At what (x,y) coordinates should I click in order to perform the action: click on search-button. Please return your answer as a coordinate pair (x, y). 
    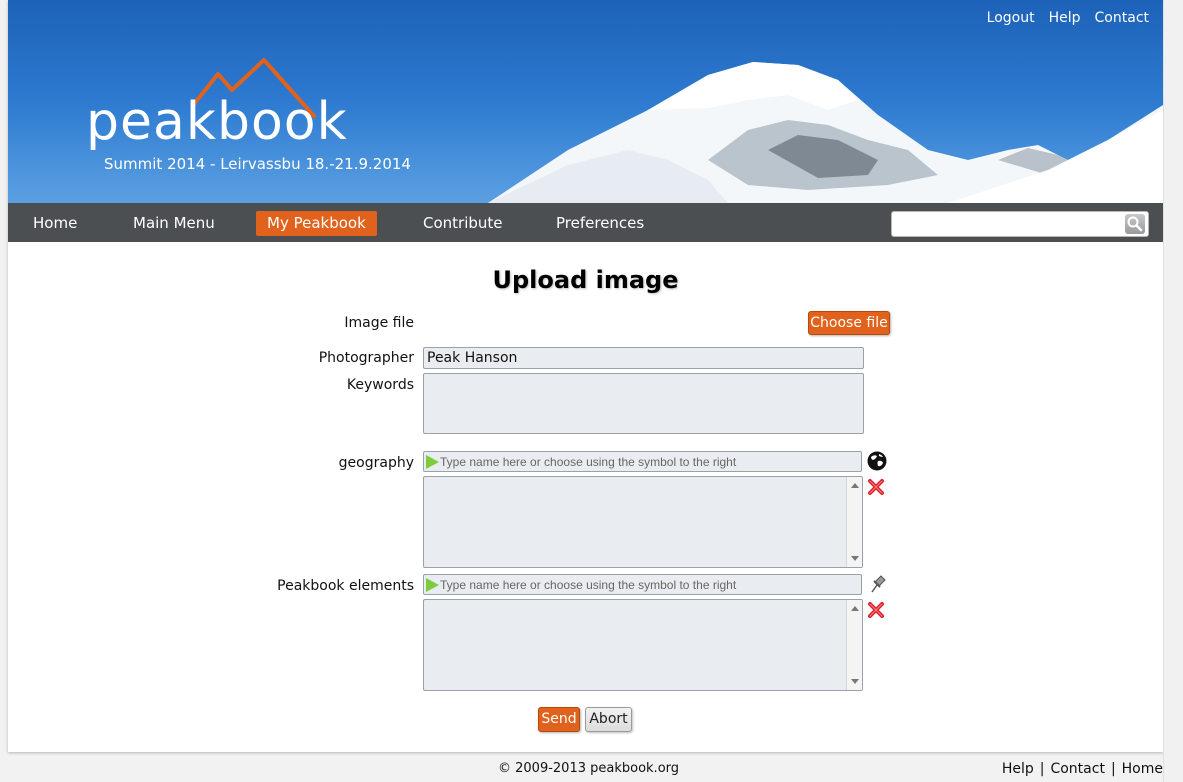
    Looking at the image, I should click on (1135, 224).